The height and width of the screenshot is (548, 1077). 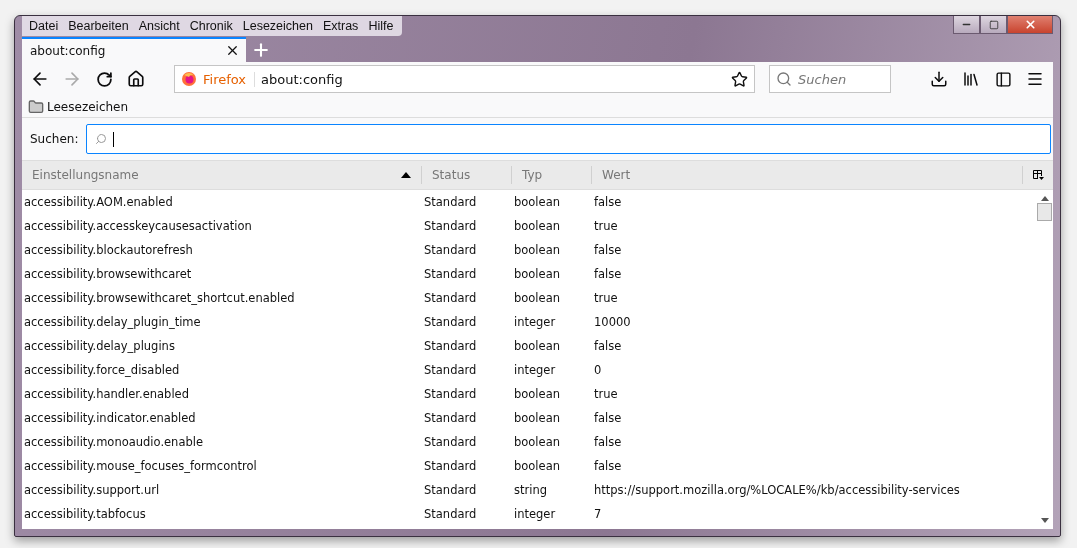 What do you see at coordinates (830, 79) in the screenshot?
I see `search-field: Suchen` at bounding box center [830, 79].